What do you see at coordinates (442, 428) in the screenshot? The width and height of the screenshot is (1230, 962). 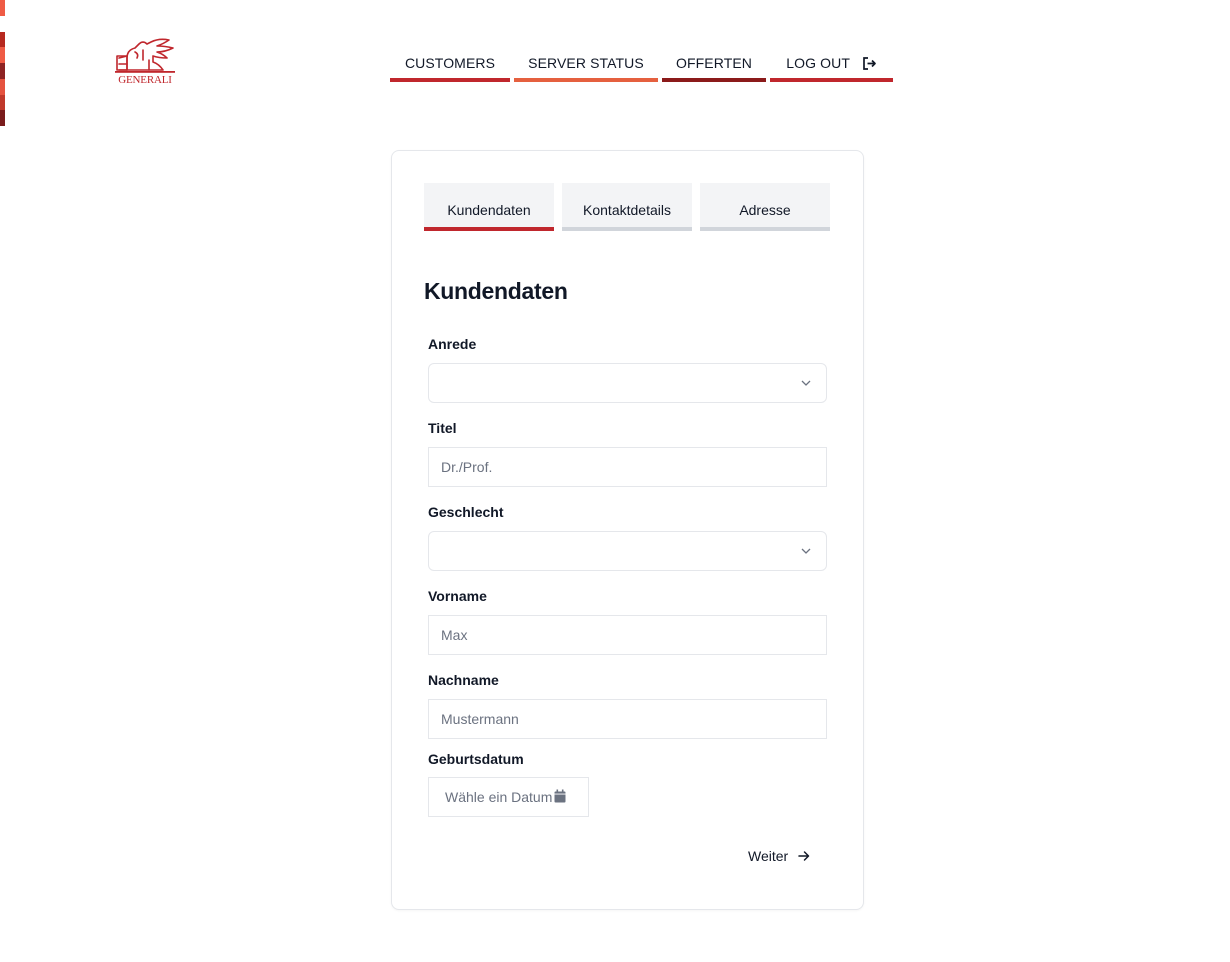 I see `titel-label: Titel` at bounding box center [442, 428].